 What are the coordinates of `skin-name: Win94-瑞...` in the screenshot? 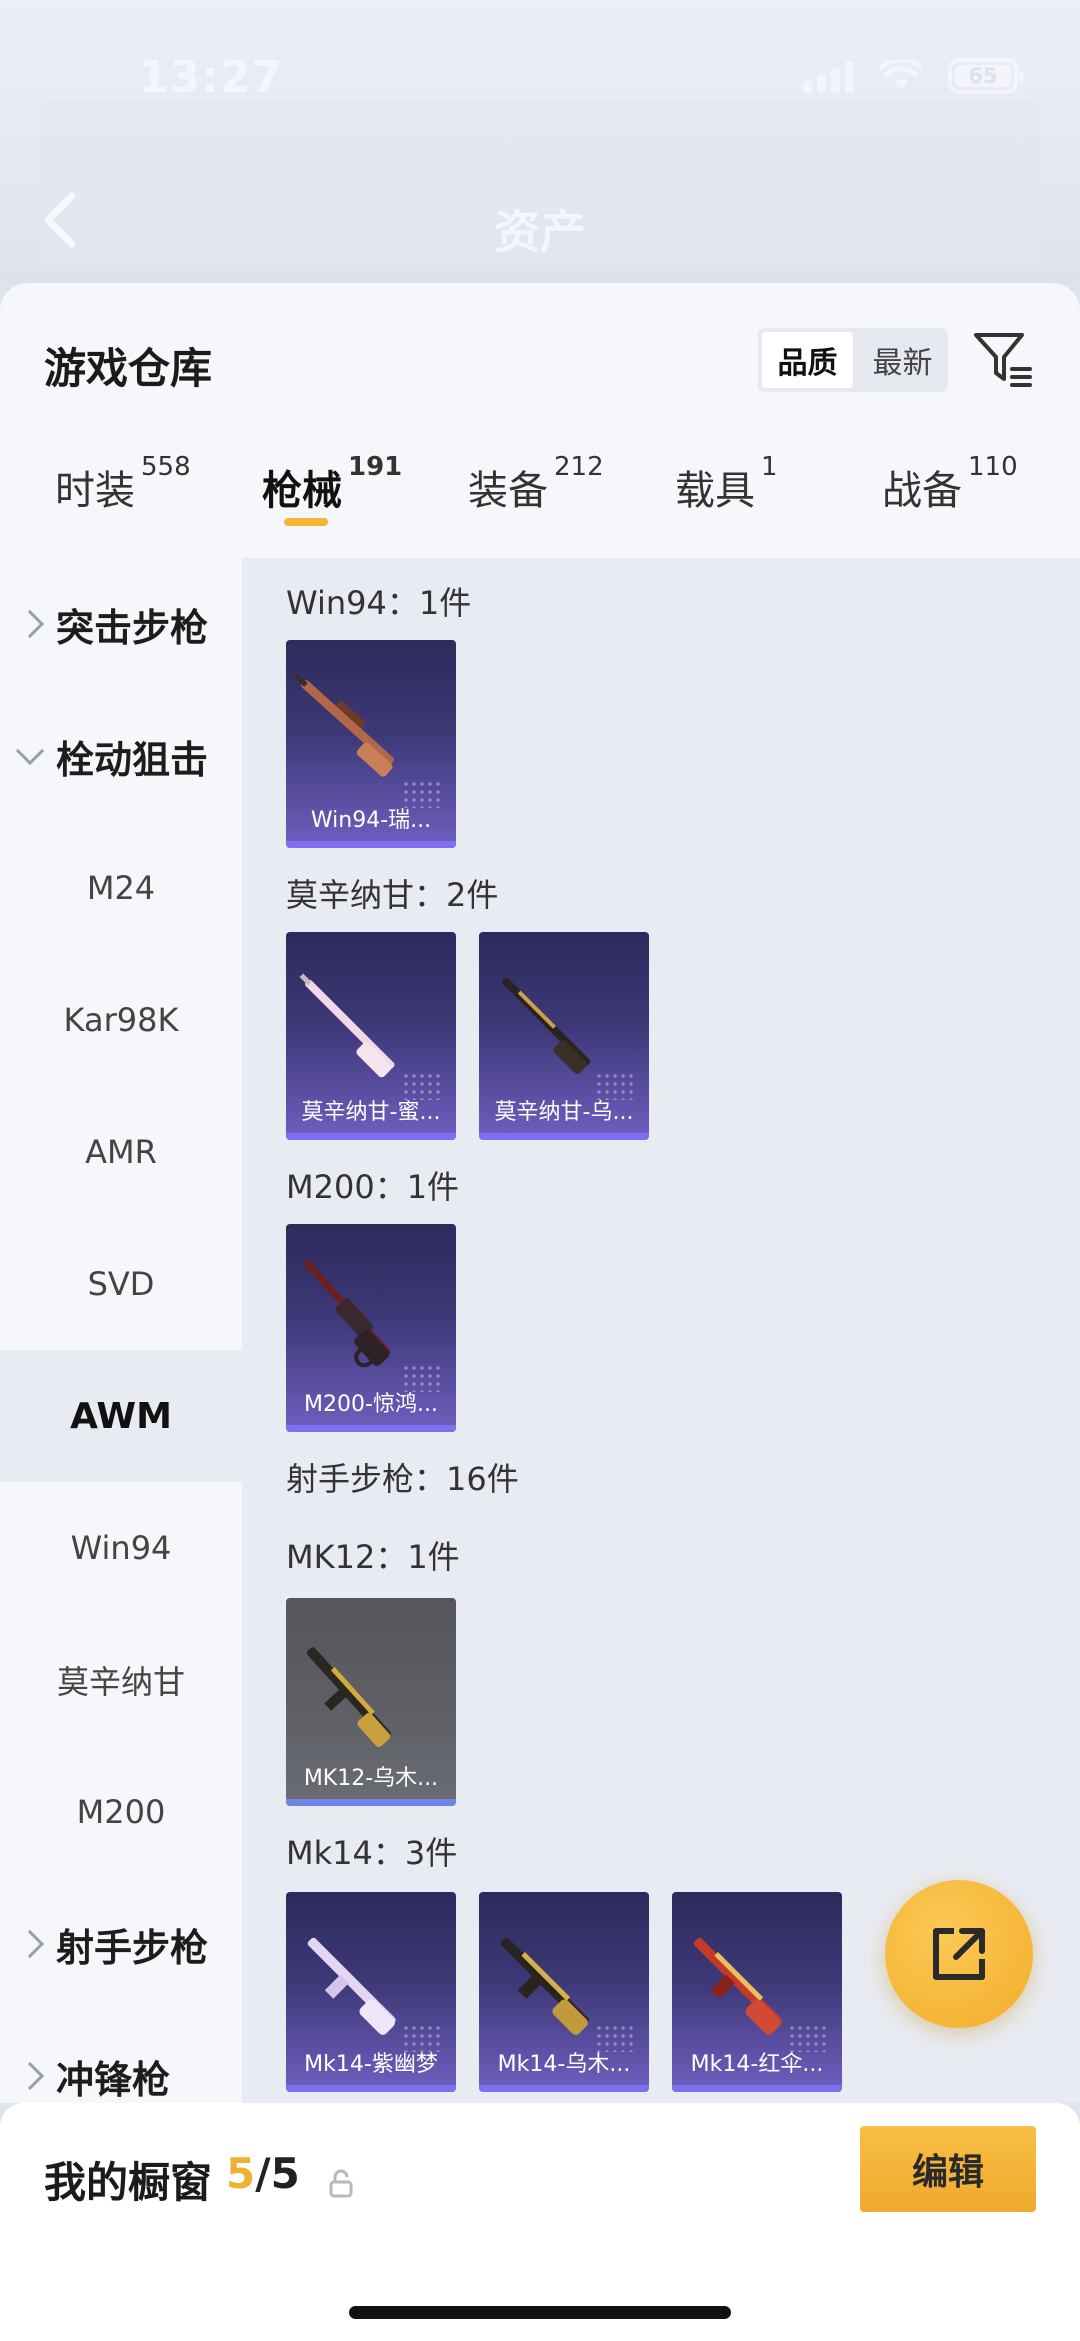 It's located at (371, 820).